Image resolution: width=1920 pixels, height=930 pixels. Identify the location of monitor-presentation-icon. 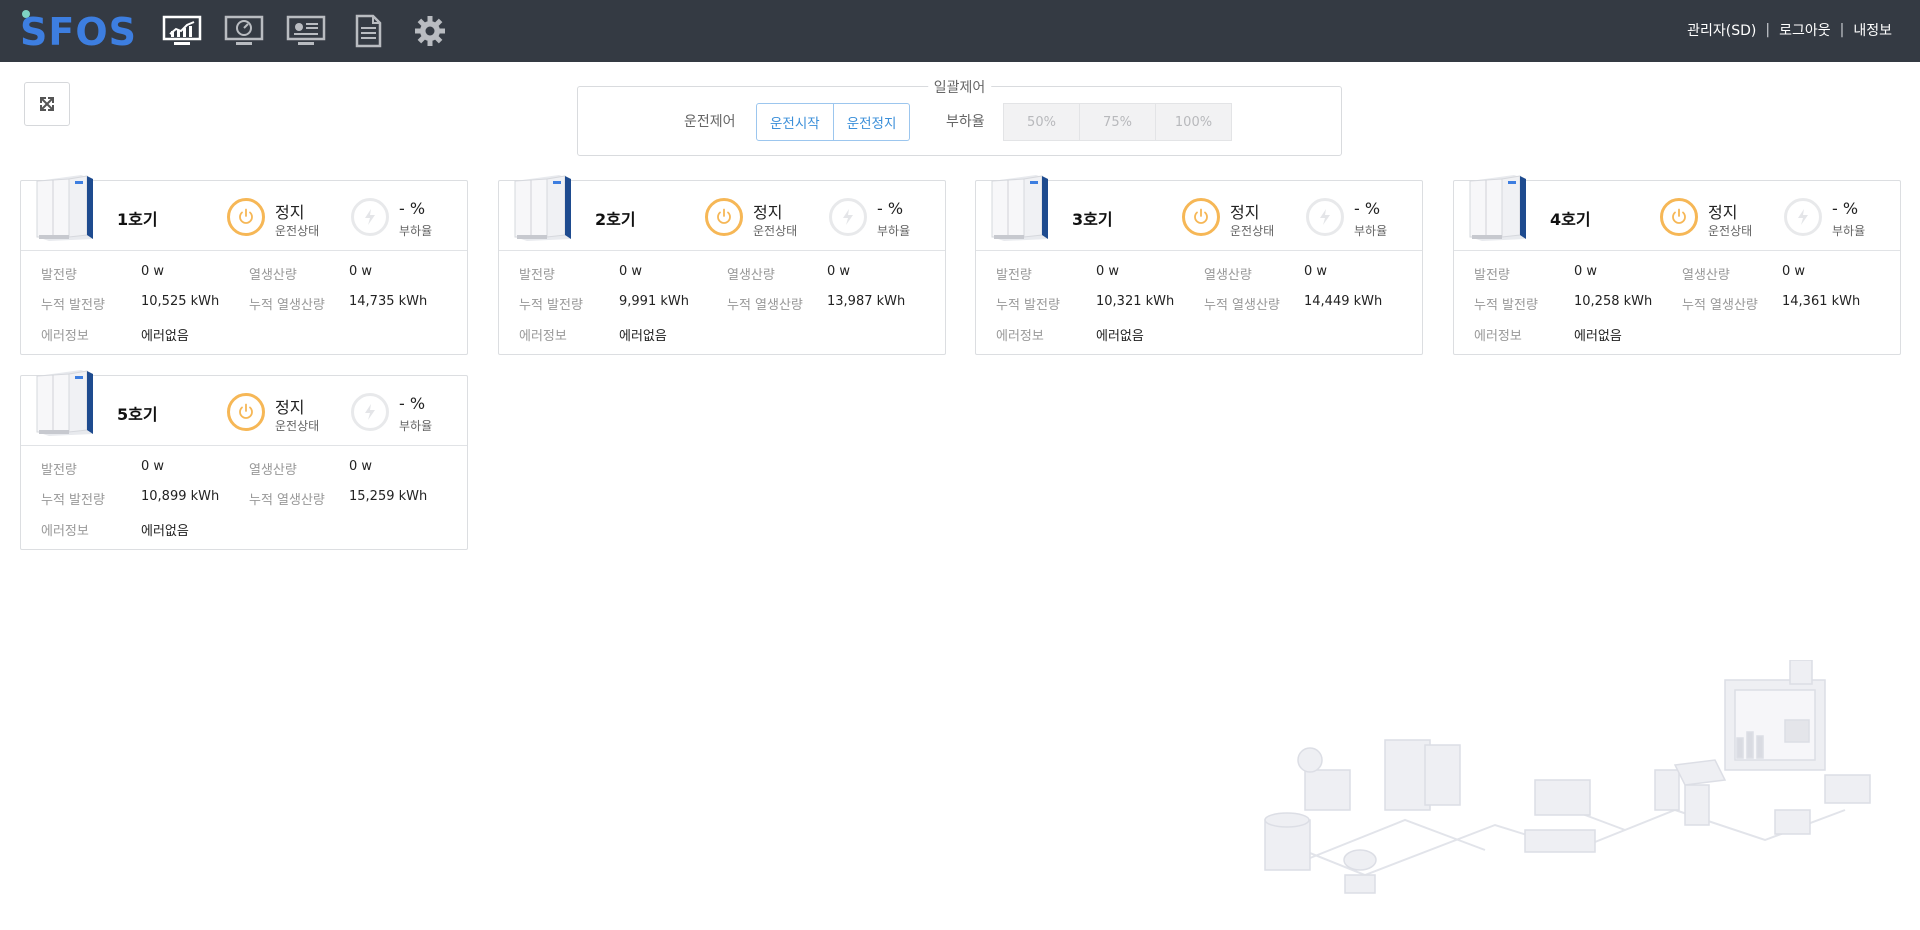
(306, 31).